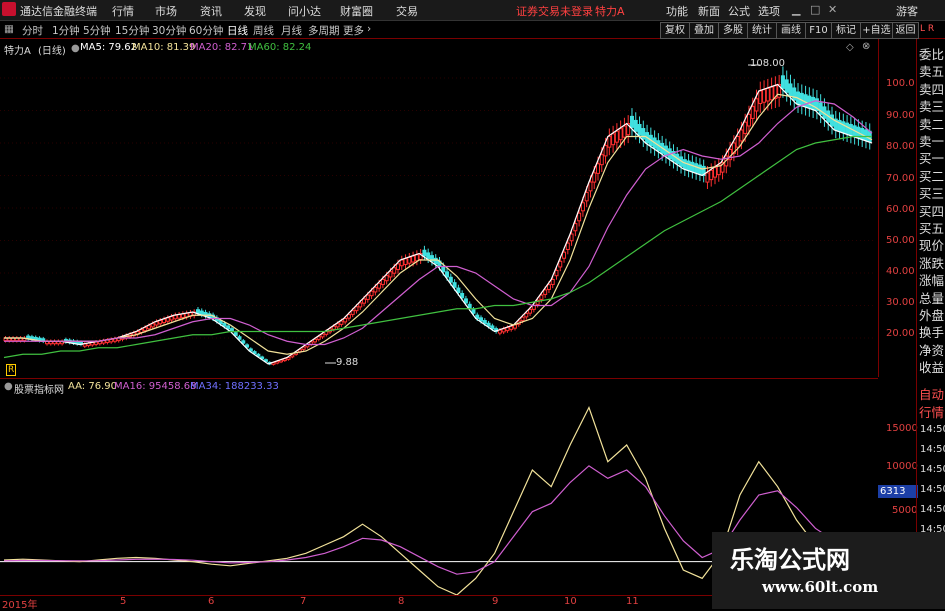  I want to click on tab-5min: 5分钟, so click(97, 30).